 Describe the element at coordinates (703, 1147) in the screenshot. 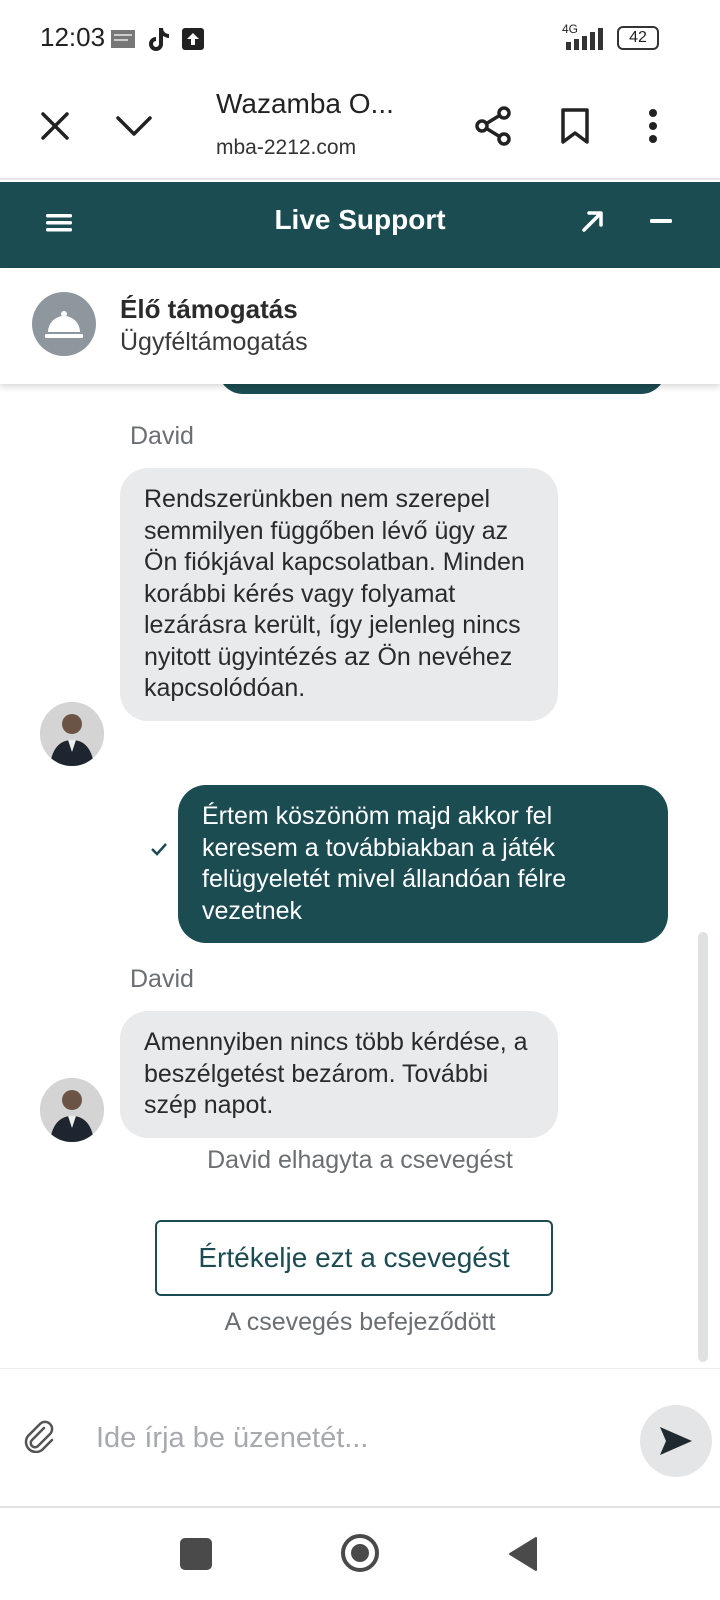

I see `scrollbar` at that location.